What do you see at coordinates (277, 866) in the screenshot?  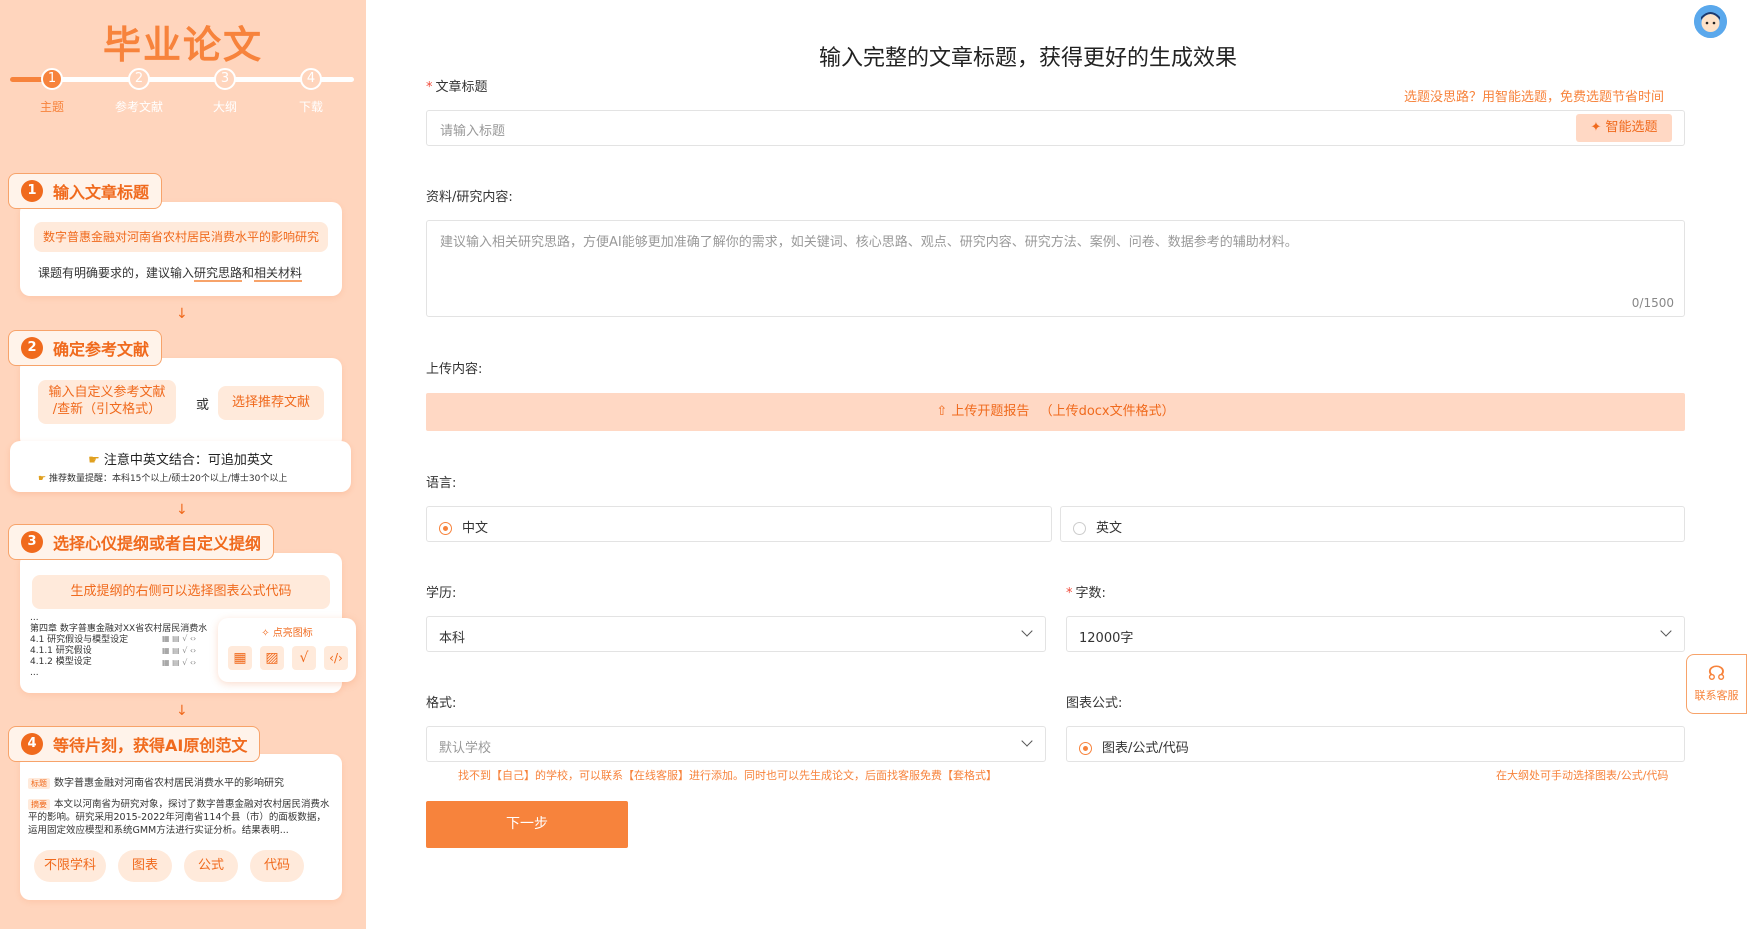 I see `chip-code: 代码` at bounding box center [277, 866].